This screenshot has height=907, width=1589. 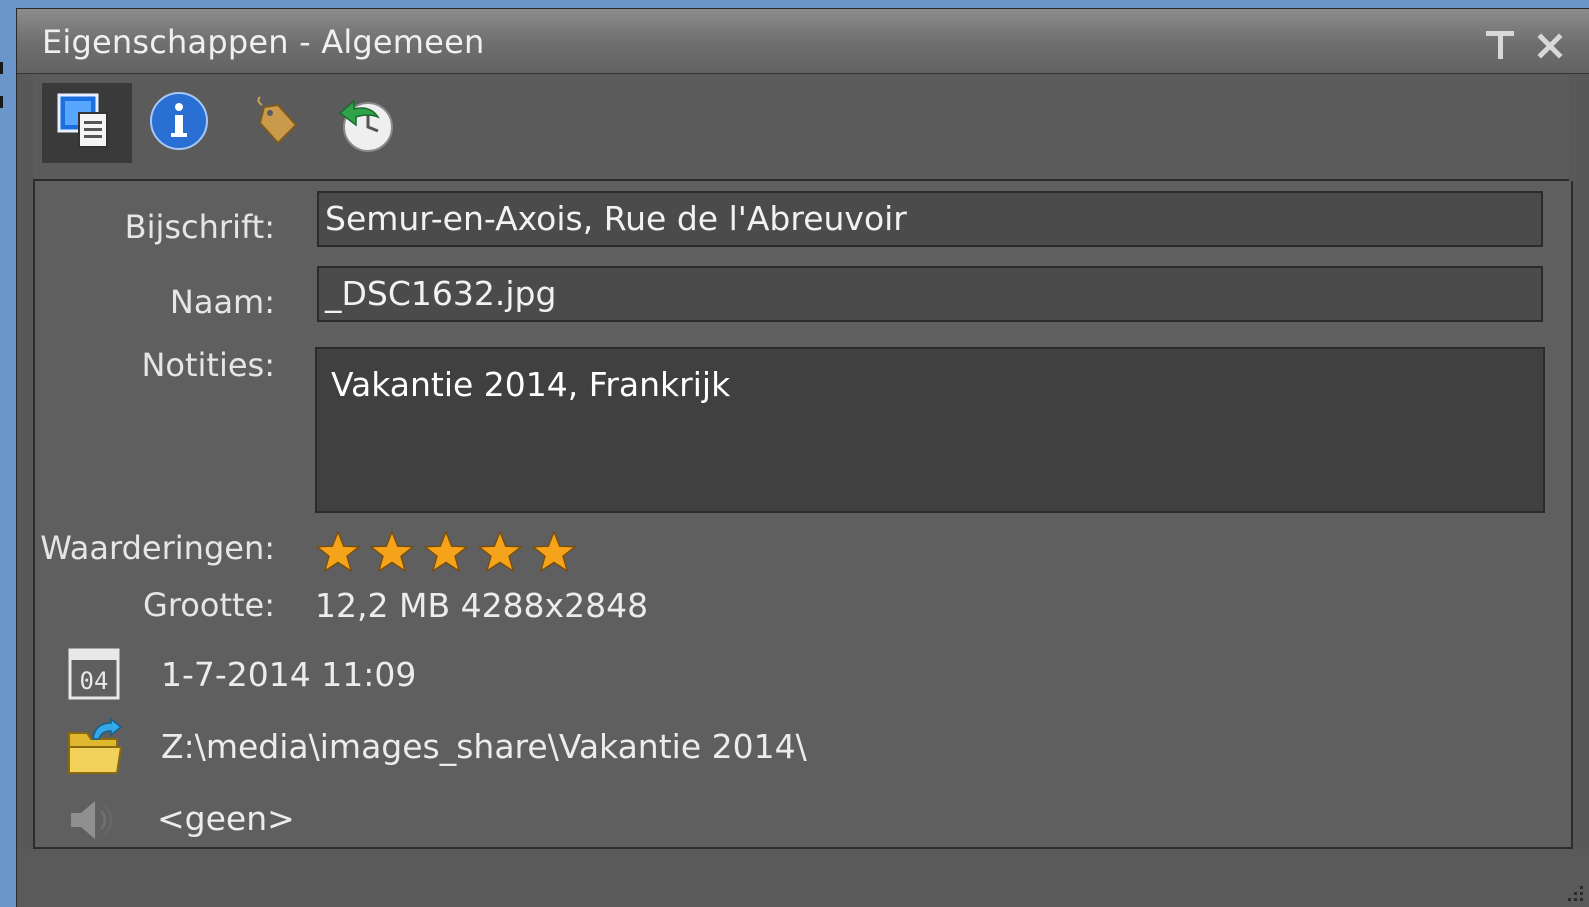 What do you see at coordinates (289, 674) in the screenshot?
I see `date-value: 1-7-2014 11:09` at bounding box center [289, 674].